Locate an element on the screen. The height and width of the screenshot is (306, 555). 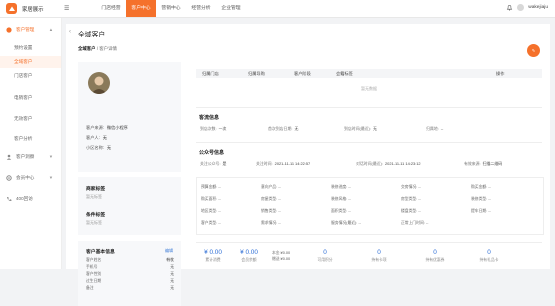
sidebar-item-label: 全域客户 is located at coordinates (23, 61).